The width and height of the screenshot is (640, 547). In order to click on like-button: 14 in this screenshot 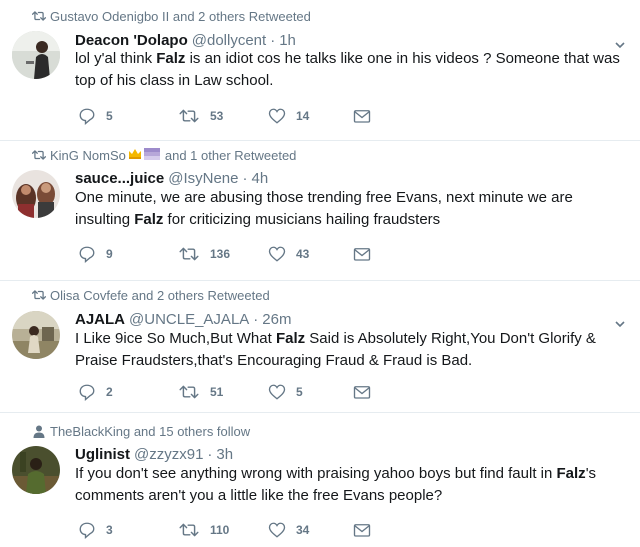, I will do `click(310, 116)`.